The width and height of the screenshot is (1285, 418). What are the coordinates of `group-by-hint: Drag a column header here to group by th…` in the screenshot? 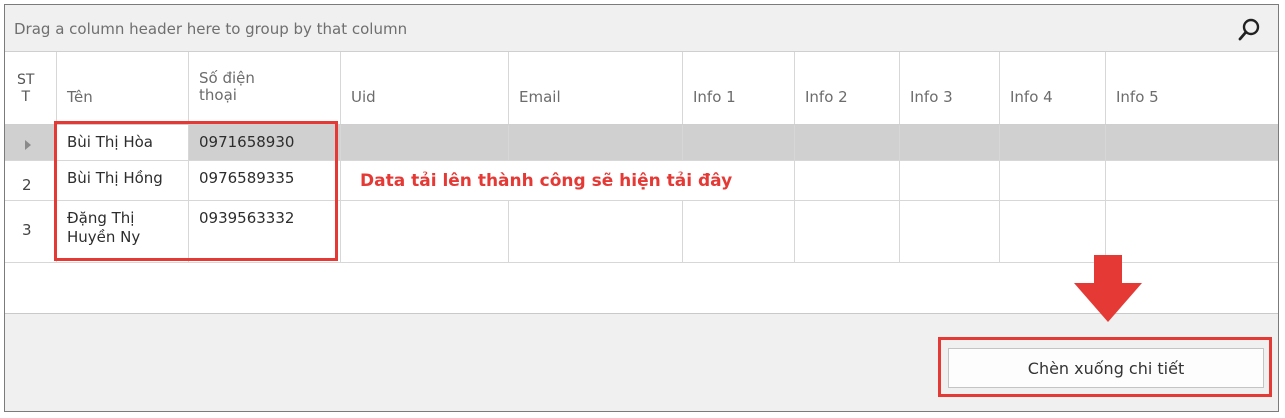 It's located at (211, 29).